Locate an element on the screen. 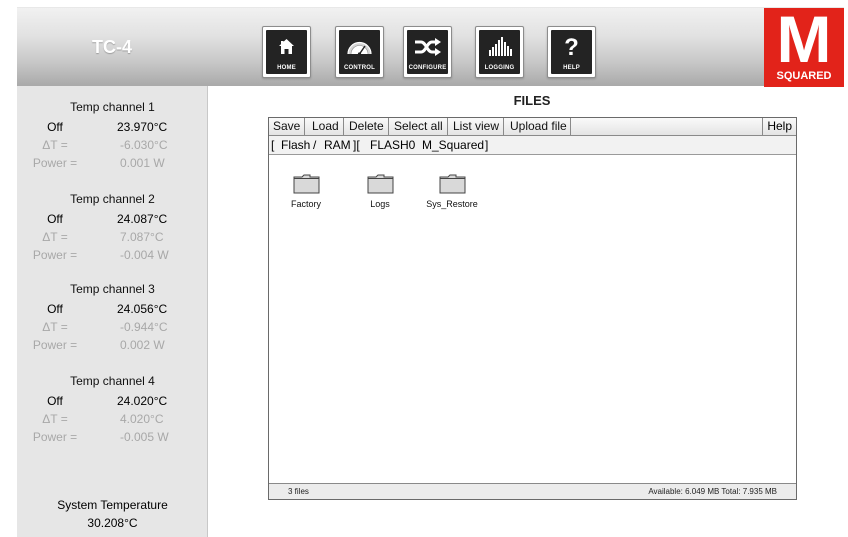 This screenshot has width=848, height=537. delta-value: -6.030°C is located at coordinates (144, 145).